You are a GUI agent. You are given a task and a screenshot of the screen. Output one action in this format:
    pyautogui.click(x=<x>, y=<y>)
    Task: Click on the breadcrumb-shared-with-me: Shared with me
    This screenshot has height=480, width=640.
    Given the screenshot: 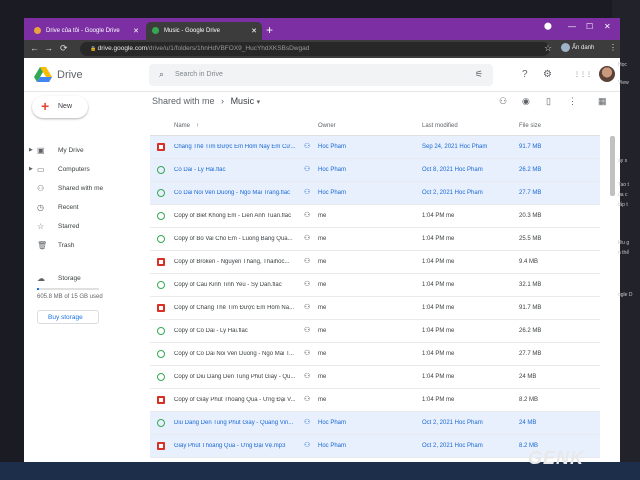 What is the action you would take?
    pyautogui.click(x=183, y=101)
    